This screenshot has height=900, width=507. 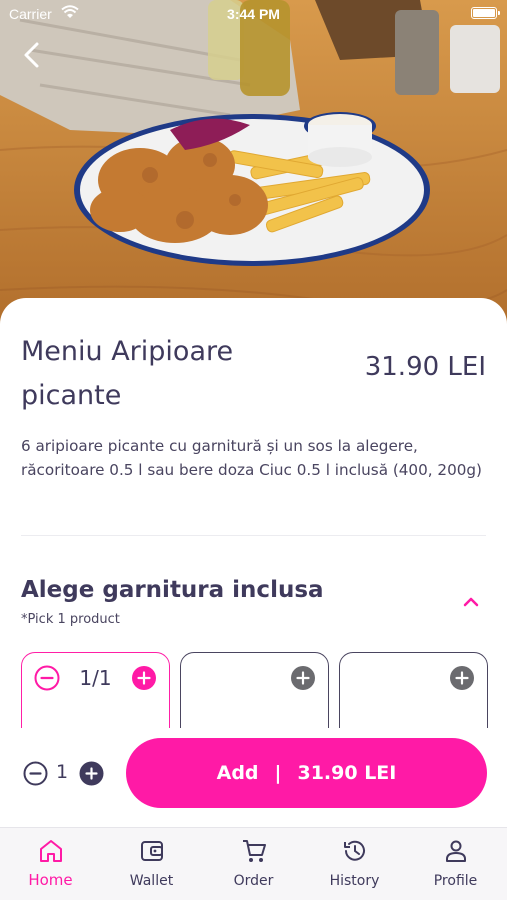 I want to click on home-icon, so click(x=50, y=851).